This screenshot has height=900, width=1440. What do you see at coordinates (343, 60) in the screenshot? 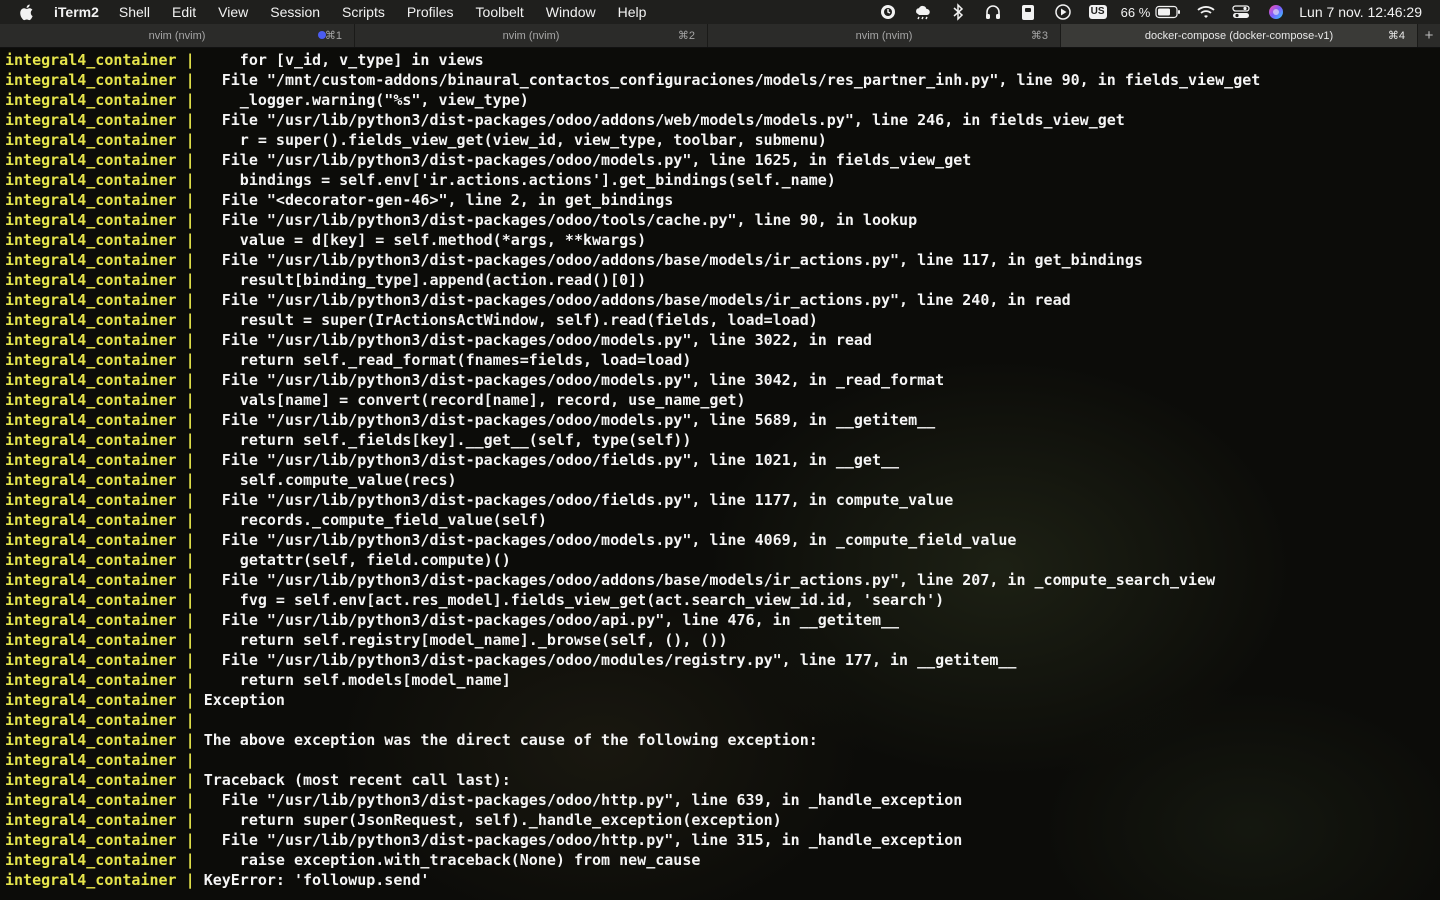
I see `log-text: for [v_id, v_type] in views` at bounding box center [343, 60].